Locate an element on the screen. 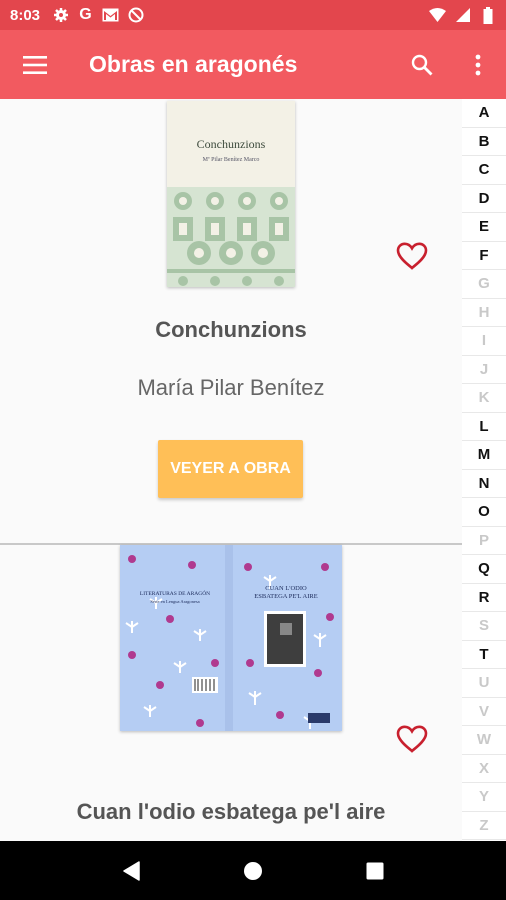 This screenshot has height=900, width=506. cover-art is located at coordinates (231, 638).